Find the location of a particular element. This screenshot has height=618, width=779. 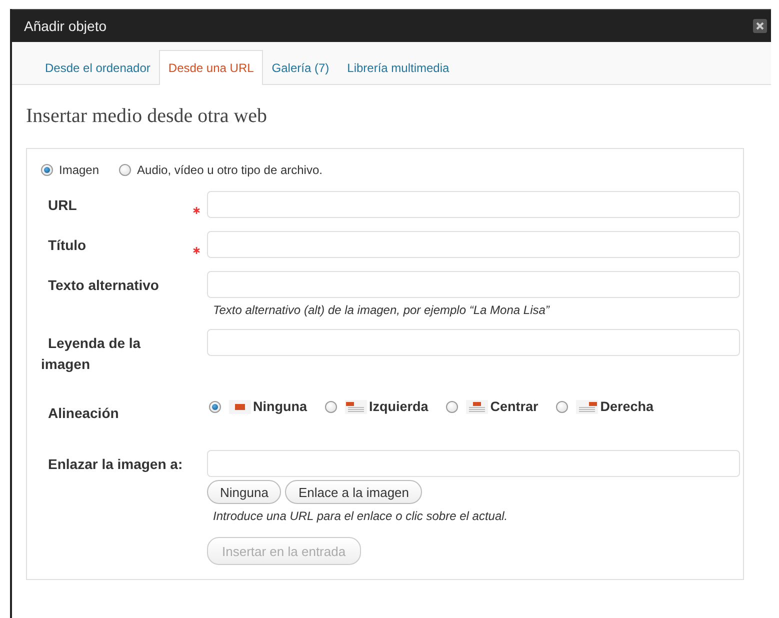

hint-text: Texto alternativo (alt) de la imagen, por ejemplo “La Mona Lisa” is located at coordinates (382, 310).